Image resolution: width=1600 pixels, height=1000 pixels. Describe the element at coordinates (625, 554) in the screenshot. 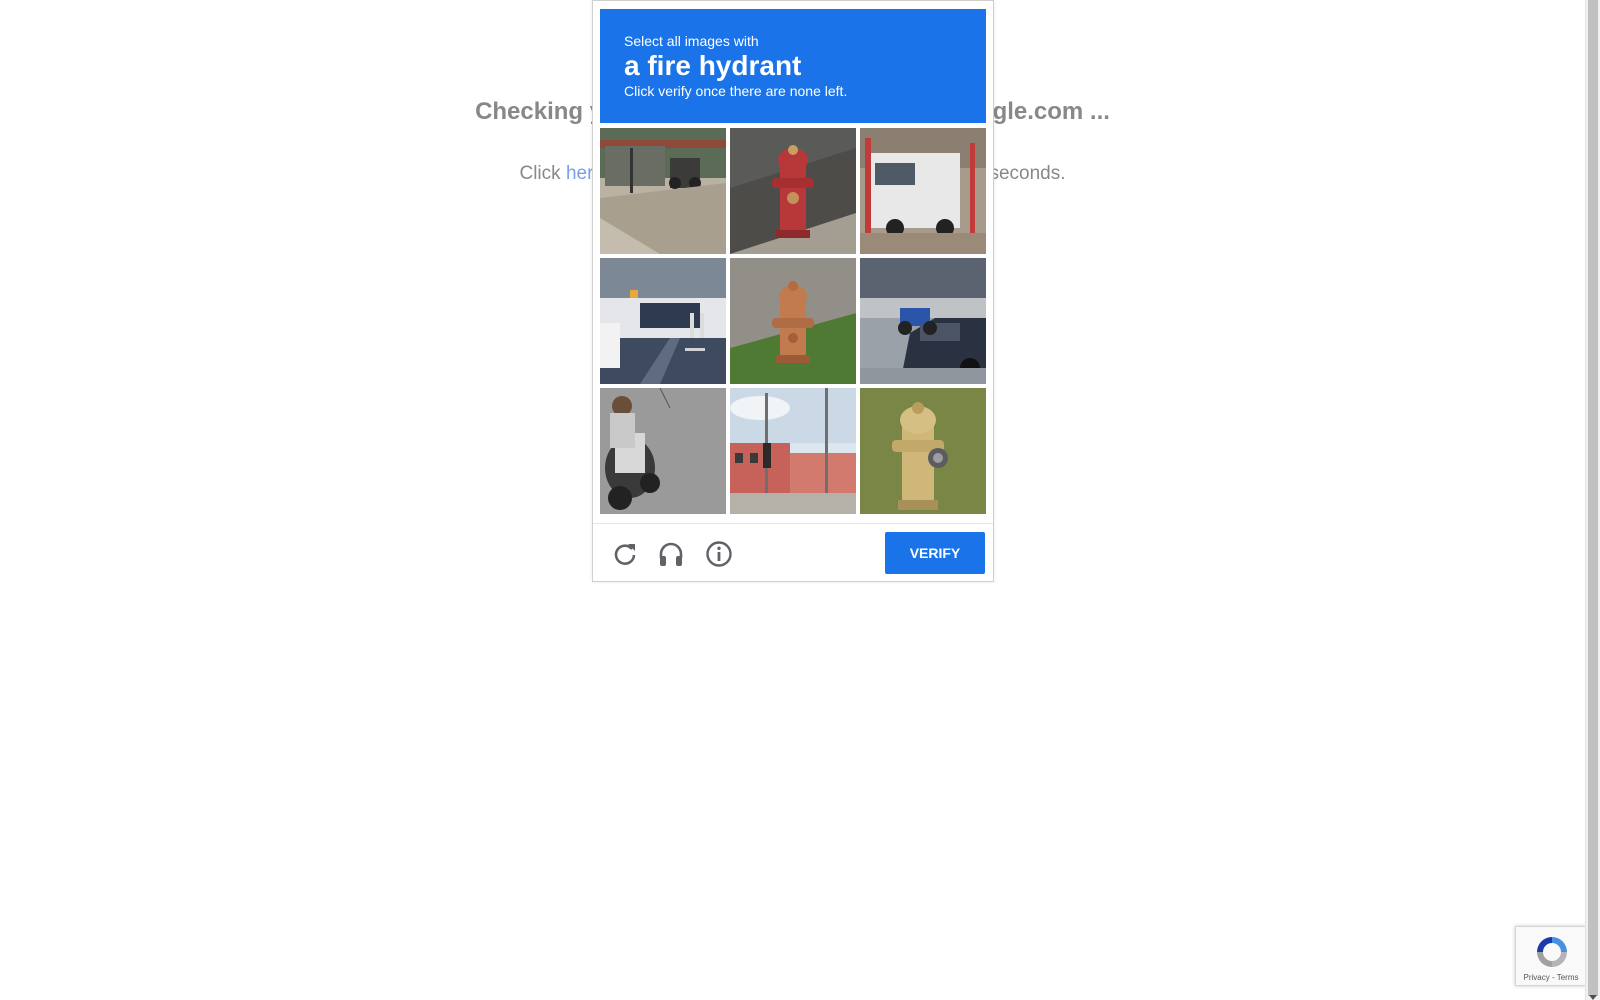

I see `reload-icon` at that location.